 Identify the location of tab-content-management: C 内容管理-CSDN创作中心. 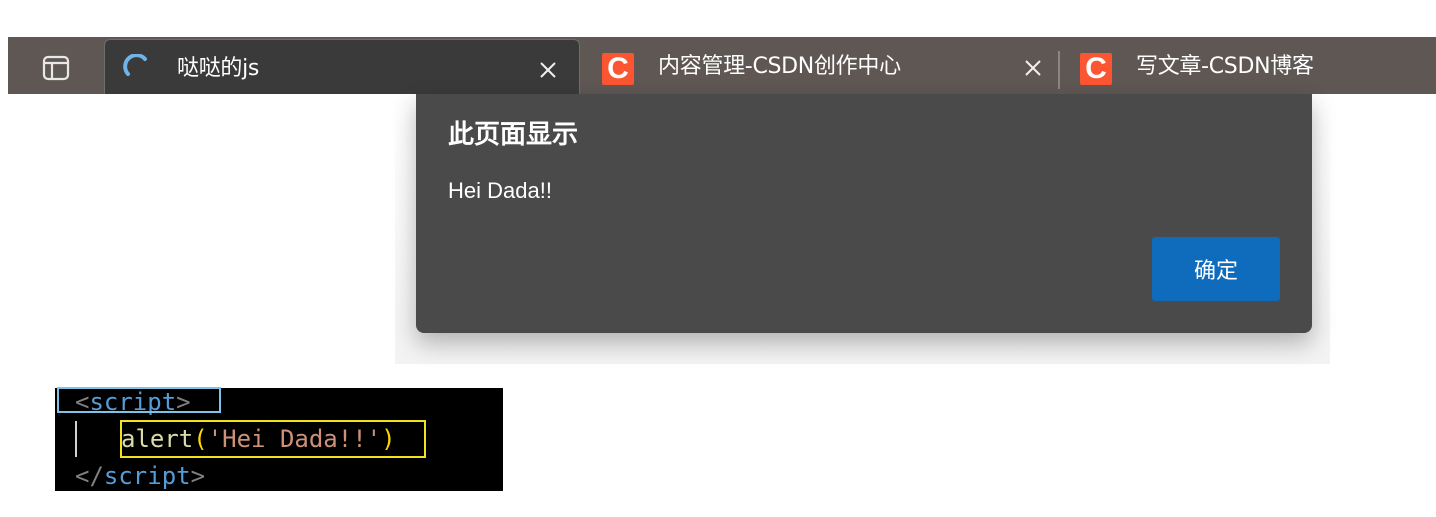
(821, 65).